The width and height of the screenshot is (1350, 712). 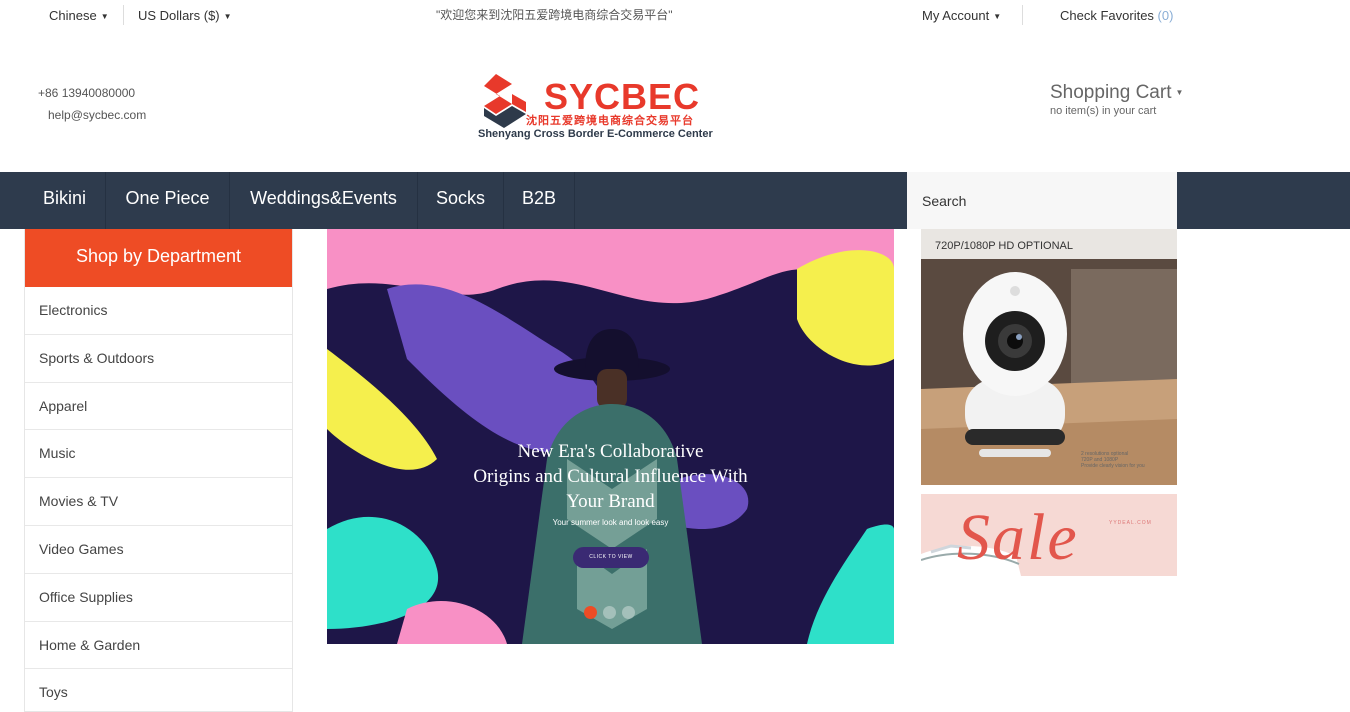 What do you see at coordinates (65, 200) in the screenshot?
I see `nav-item-bikini: Bikini` at bounding box center [65, 200].